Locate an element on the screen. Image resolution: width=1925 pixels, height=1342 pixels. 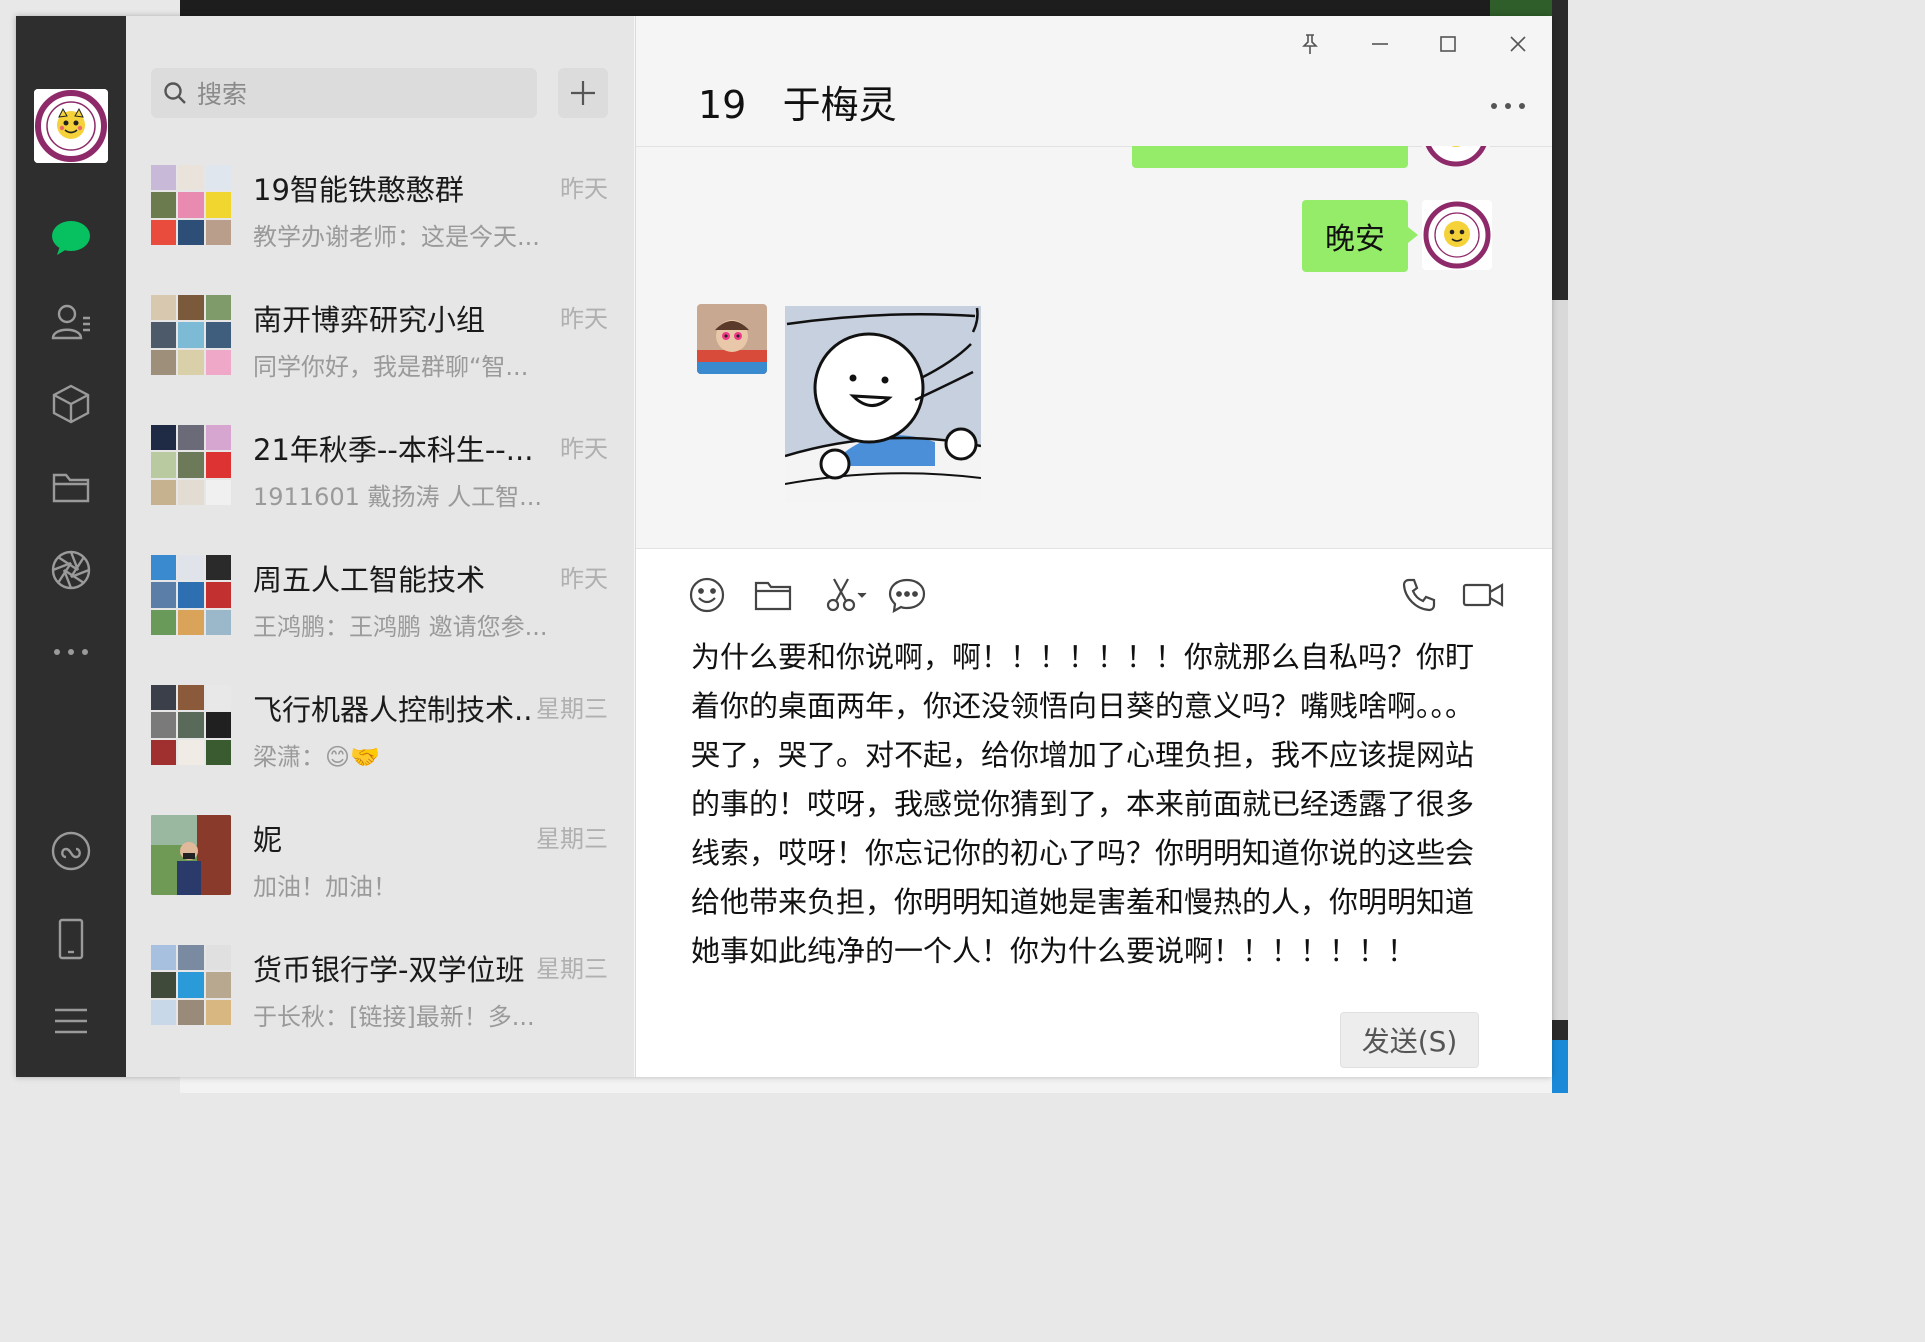
minimize-icon is located at coordinates (1380, 44).